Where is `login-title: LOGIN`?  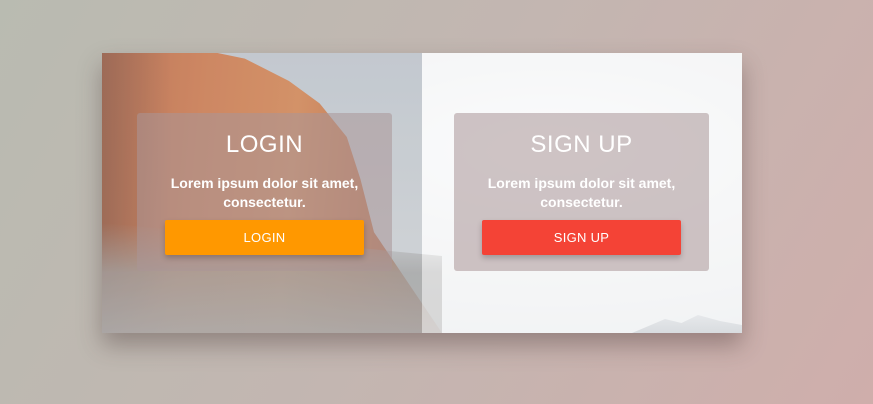 login-title: LOGIN is located at coordinates (264, 144).